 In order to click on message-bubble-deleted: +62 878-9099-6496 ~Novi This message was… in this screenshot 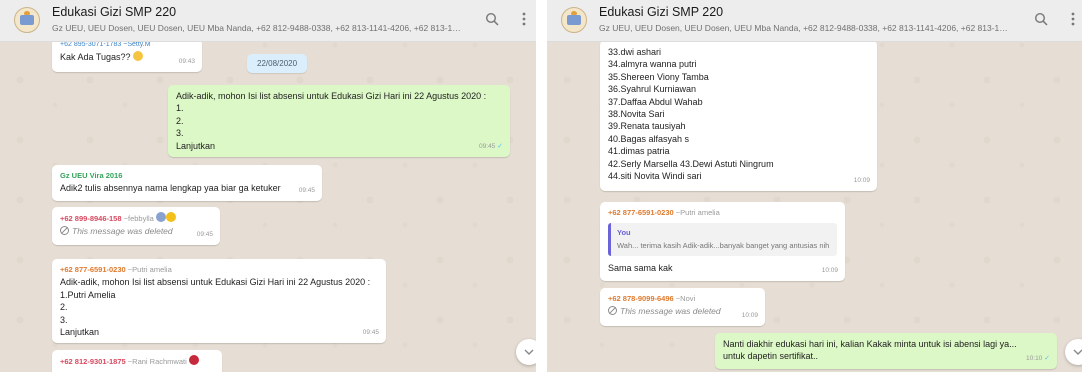, I will do `click(682, 307)`.